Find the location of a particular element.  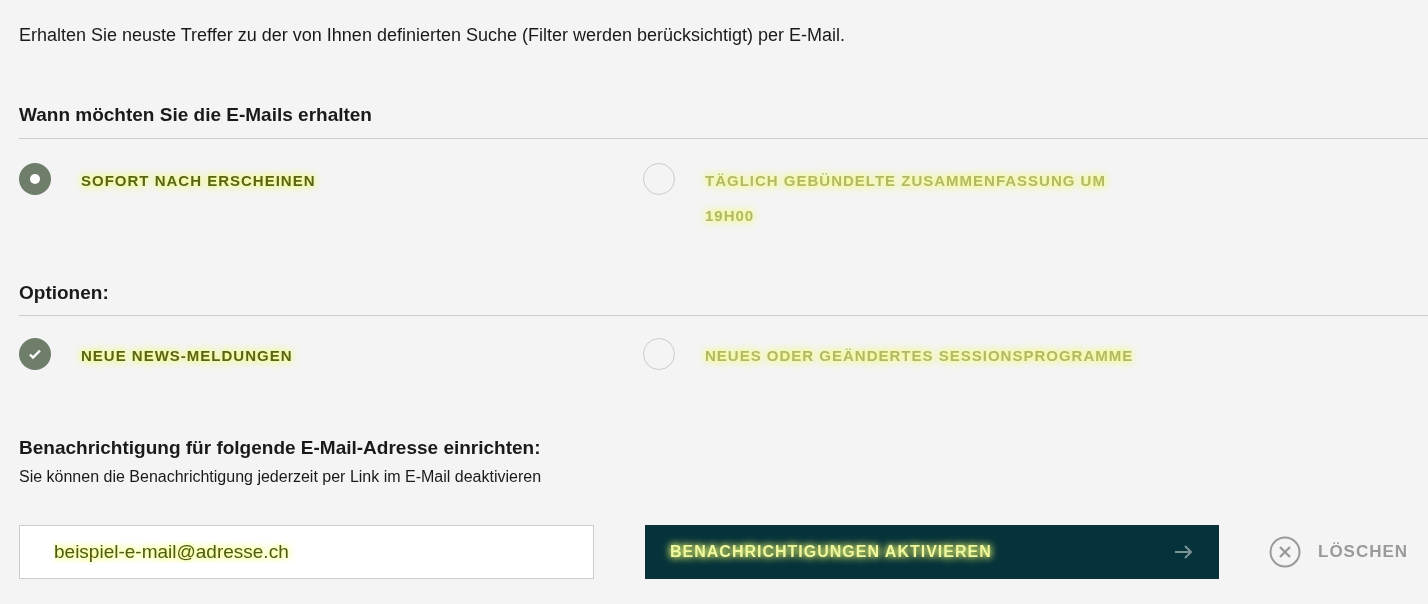

section-heading: Wann möchten Sie die E-Mails erhalten is located at coordinates (723, 120).